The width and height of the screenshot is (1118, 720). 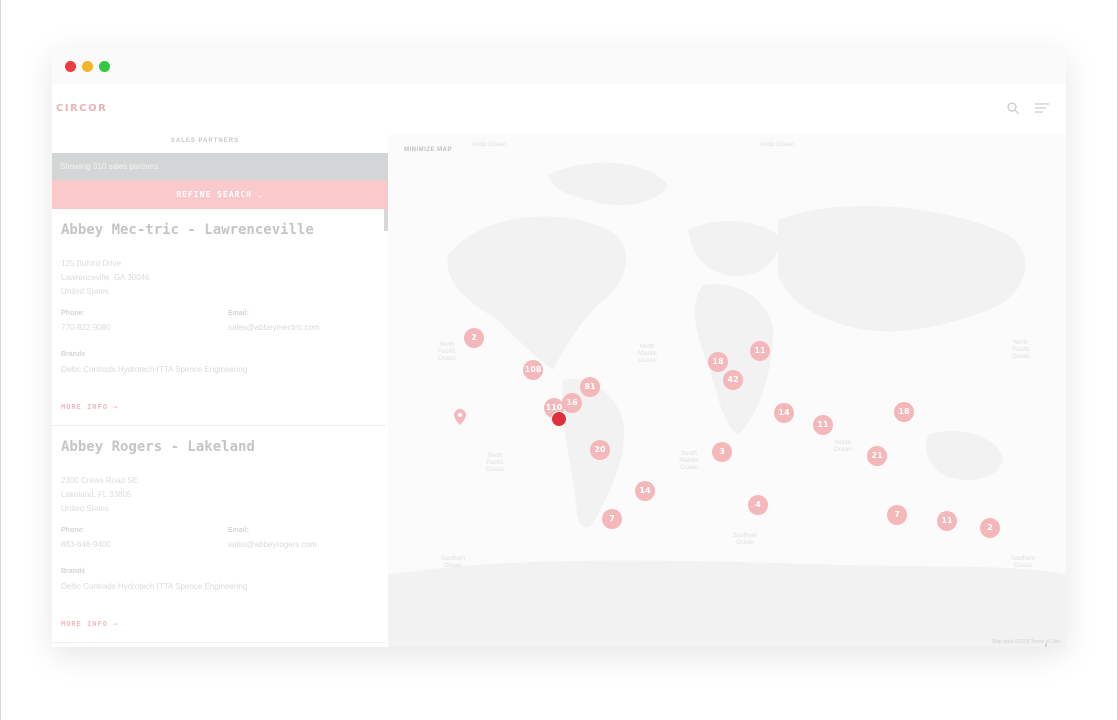 What do you see at coordinates (733, 380) in the screenshot?
I see `map-cluster: 42` at bounding box center [733, 380].